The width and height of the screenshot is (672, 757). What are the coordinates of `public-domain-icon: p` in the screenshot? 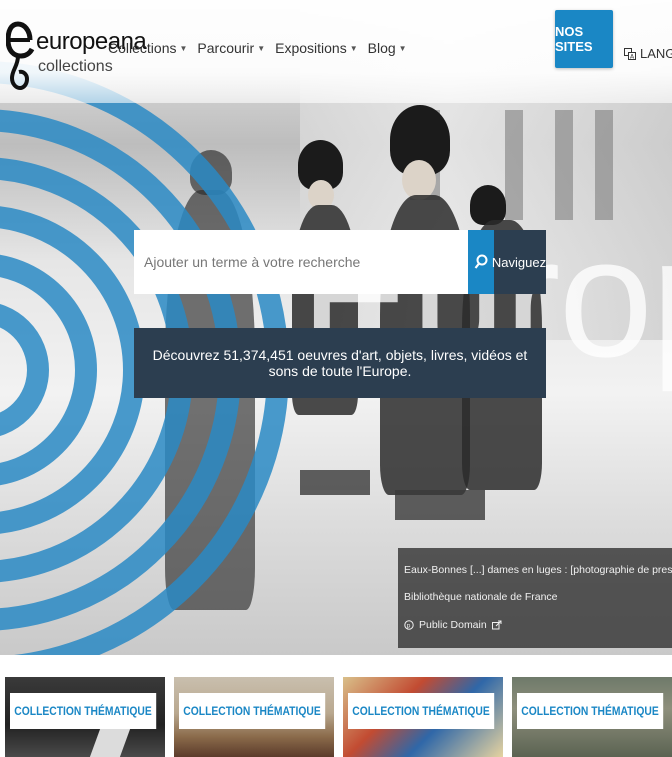 It's located at (409, 625).